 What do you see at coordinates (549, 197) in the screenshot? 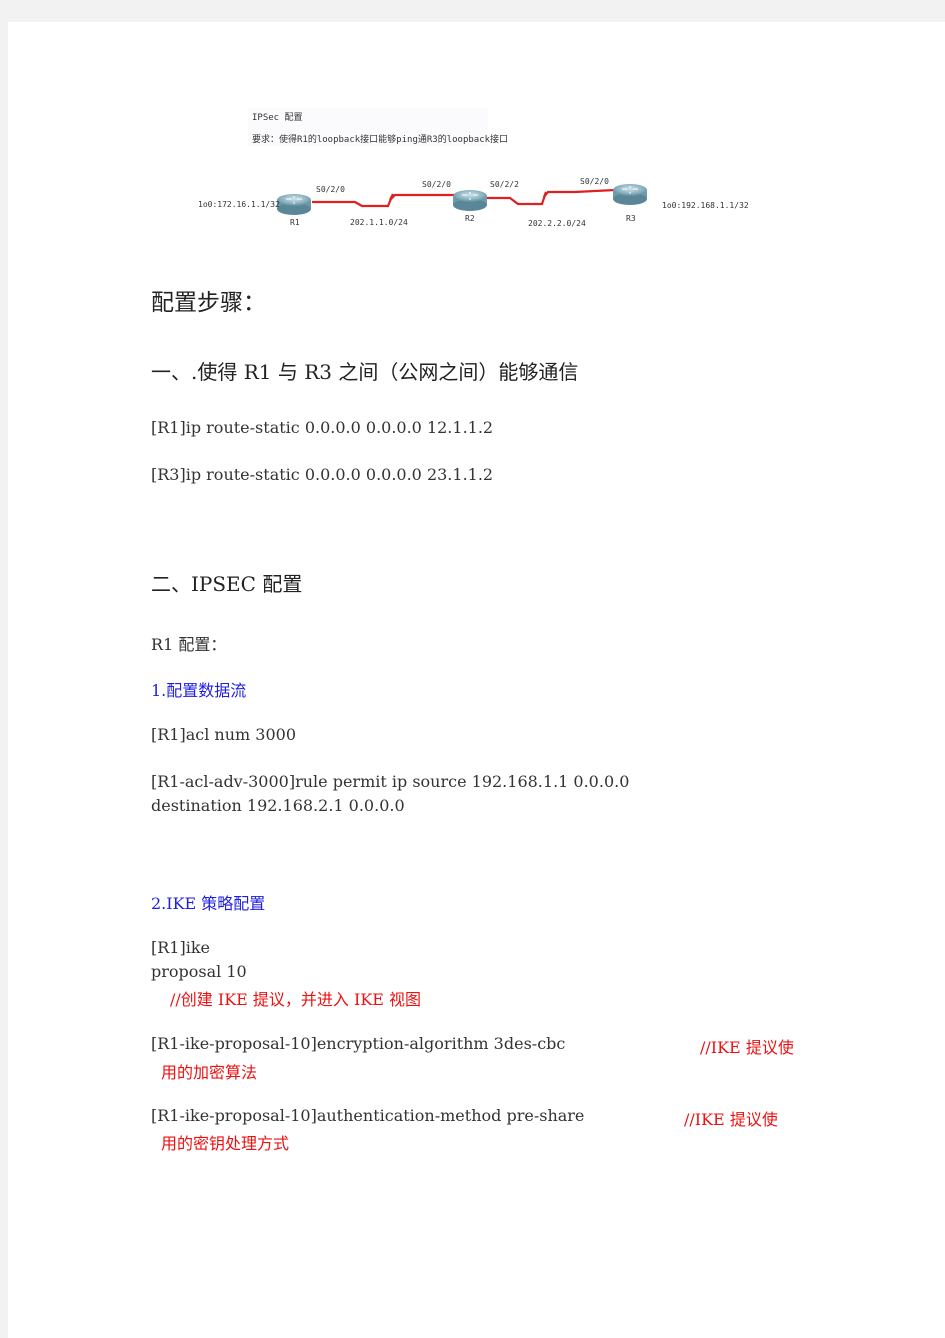
I see `serial-link-r2-r3` at bounding box center [549, 197].